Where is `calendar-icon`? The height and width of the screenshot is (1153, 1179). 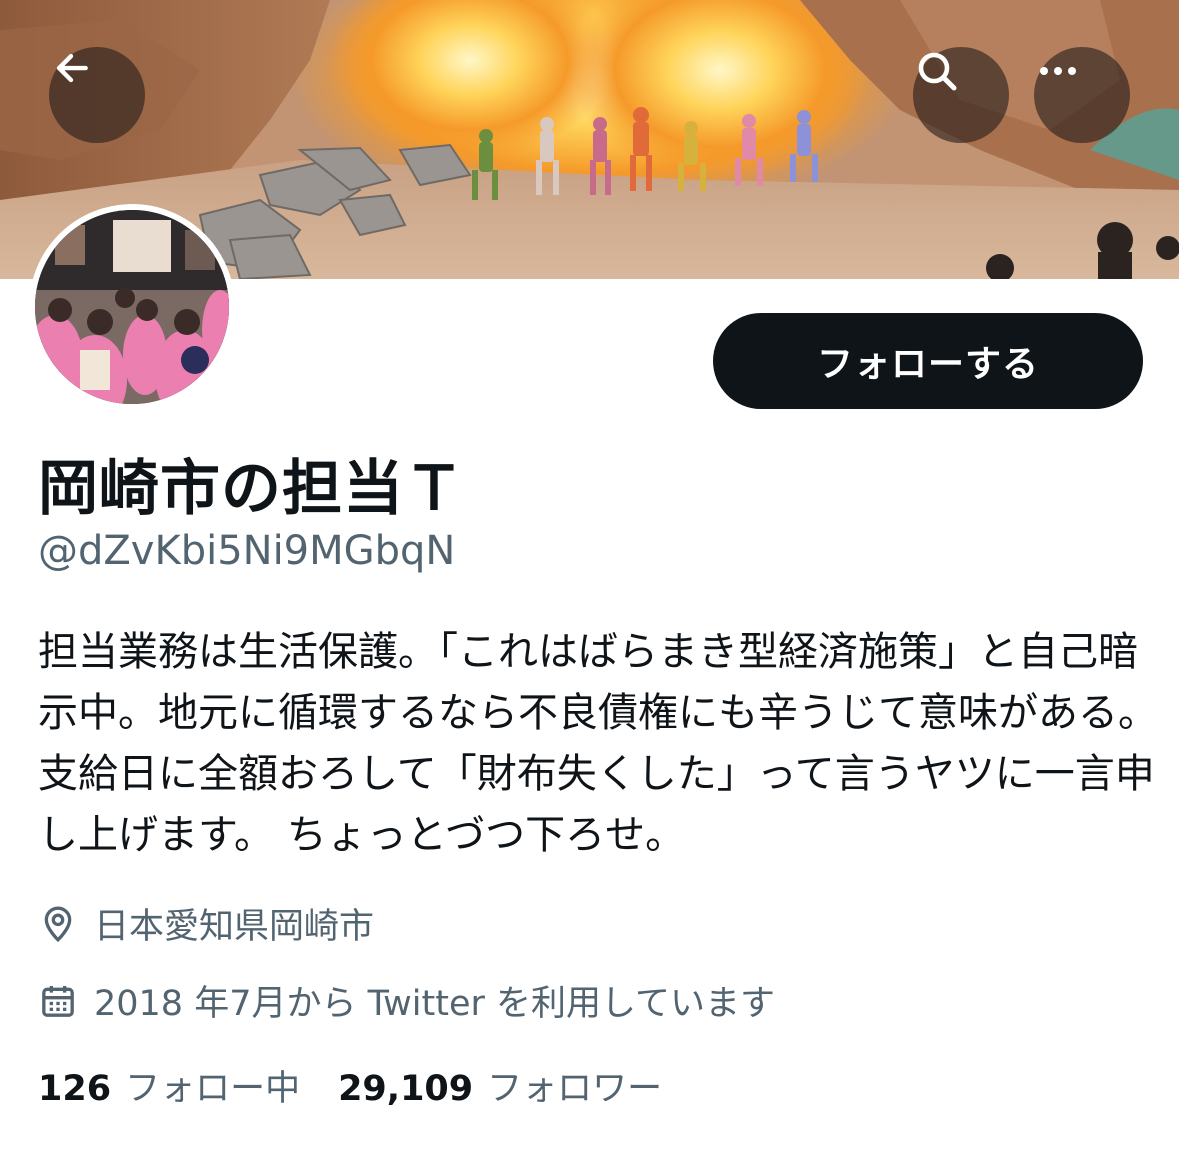 calendar-icon is located at coordinates (58, 1001).